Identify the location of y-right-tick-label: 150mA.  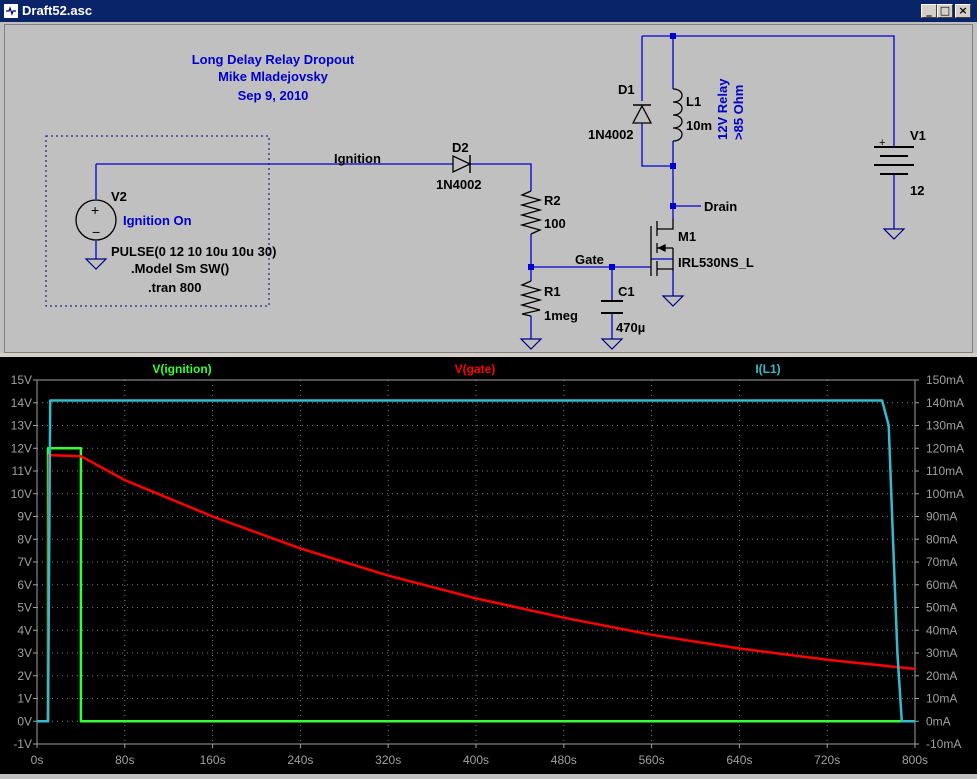
(945, 380).